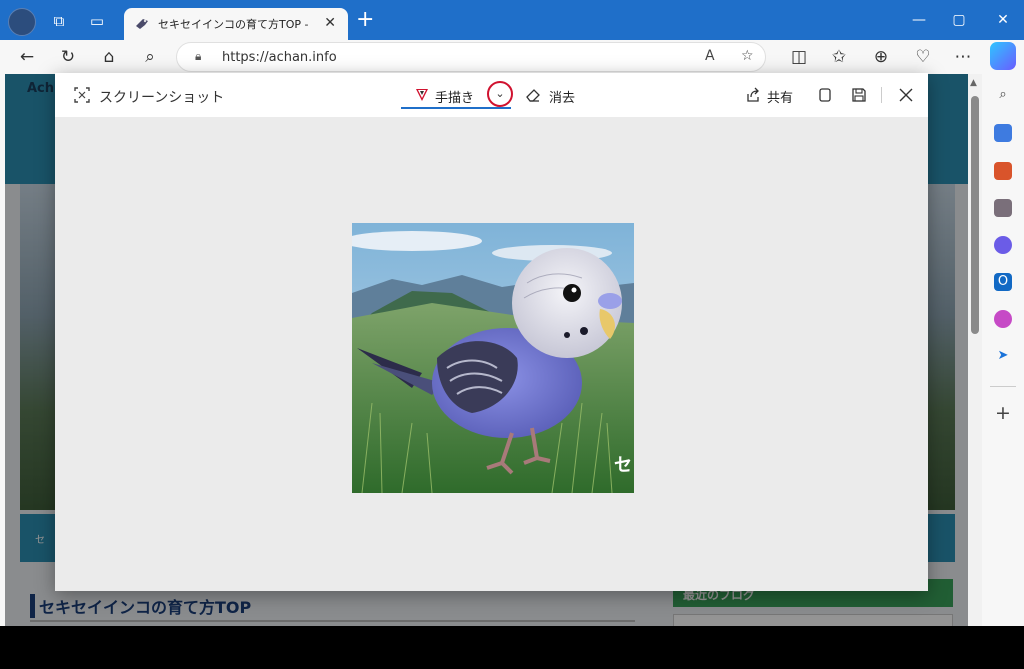  Describe the element at coordinates (1003, 171) in the screenshot. I see `tools-briefcase-icon` at that location.